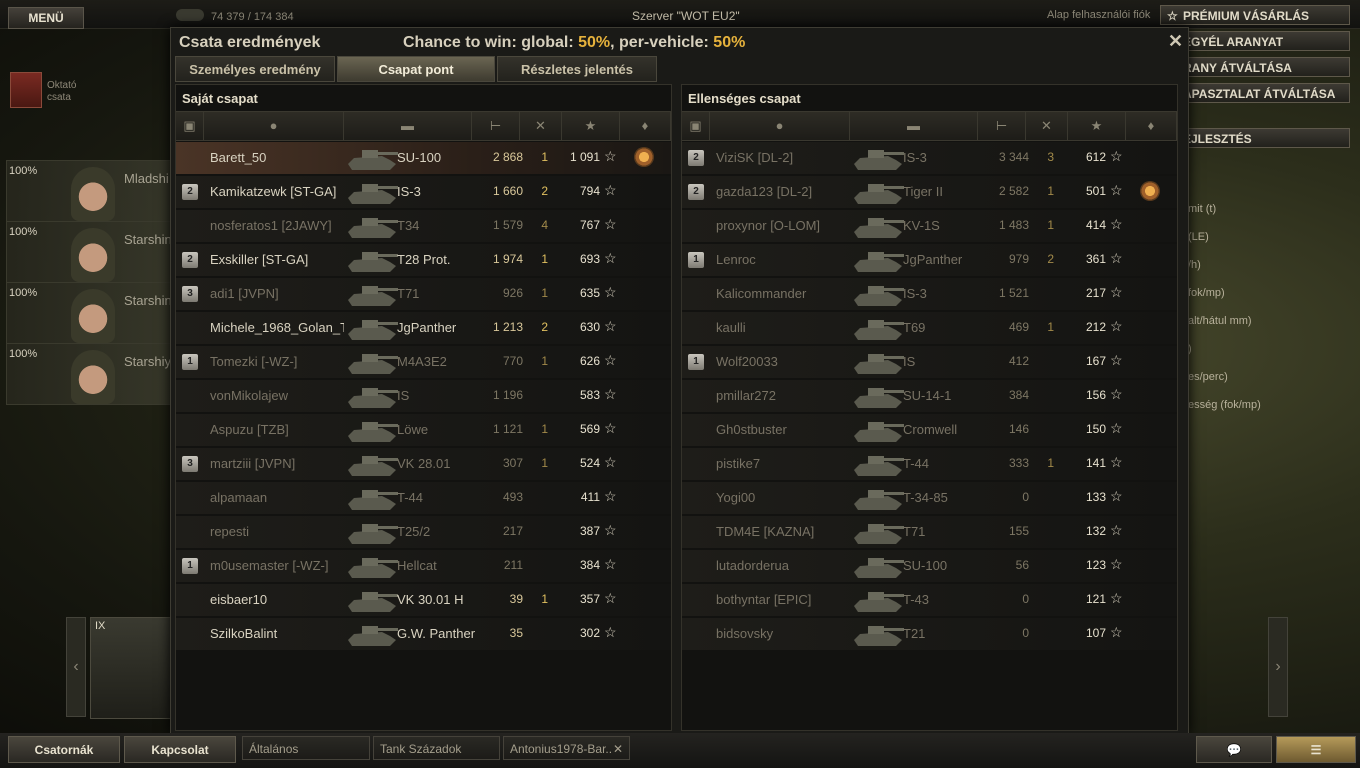  What do you see at coordinates (929, 634) in the screenshot?
I see `table-row: bidsovsky T21 0 107 ☆` at bounding box center [929, 634].